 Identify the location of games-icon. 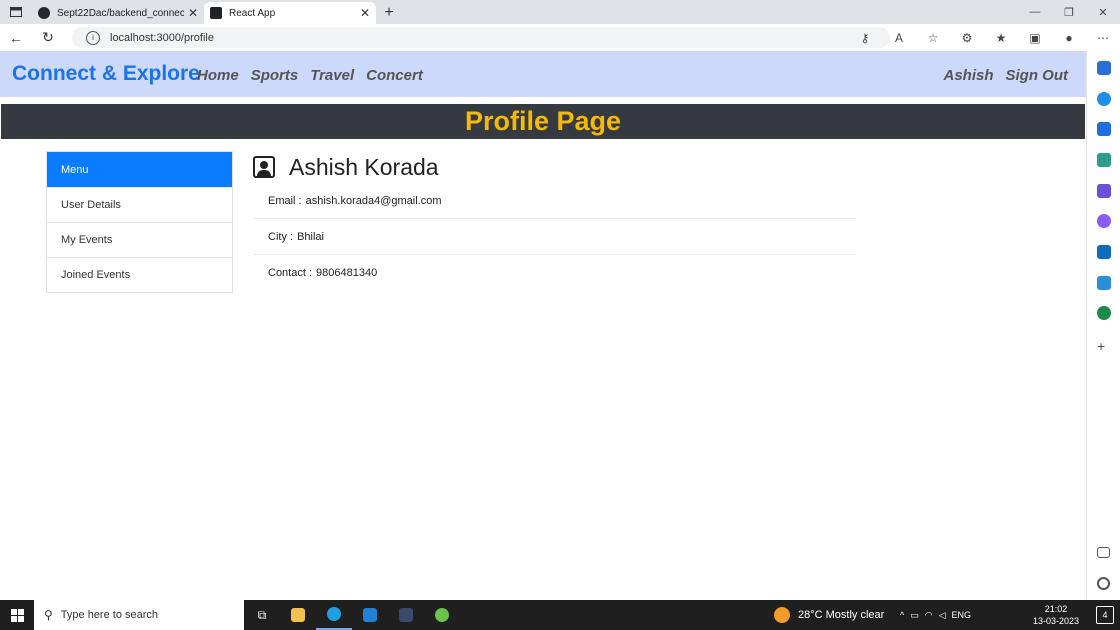
(1104, 191).